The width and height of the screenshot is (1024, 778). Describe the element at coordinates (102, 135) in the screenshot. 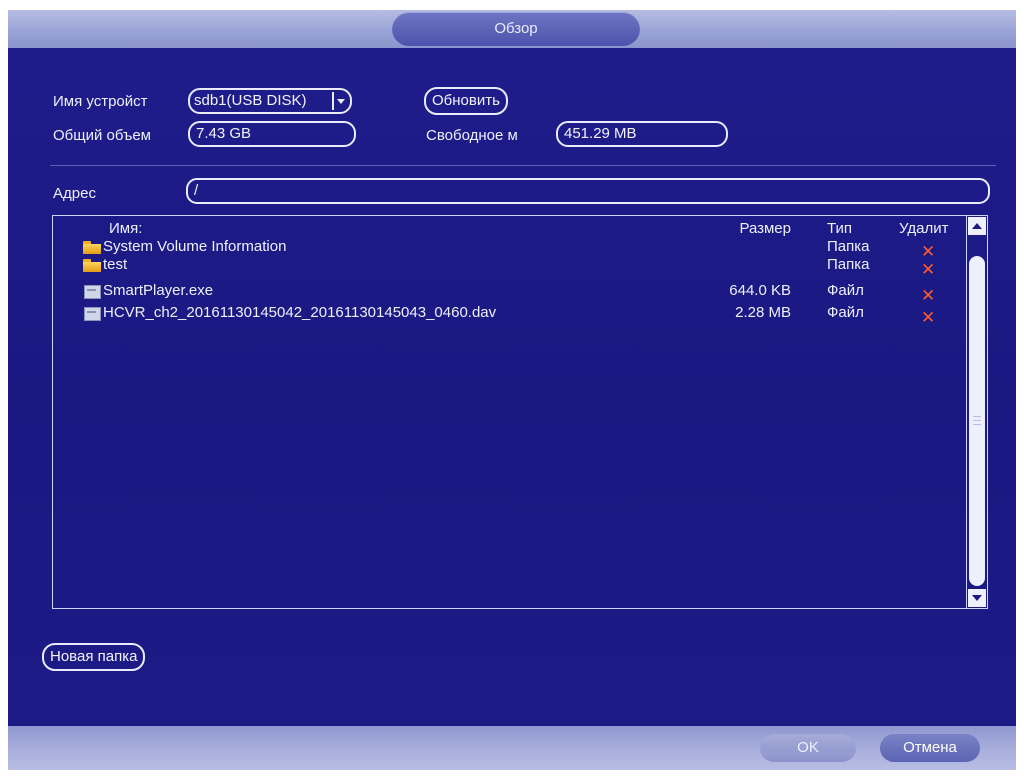

I see `total-capacity-label: Общий объем` at that location.